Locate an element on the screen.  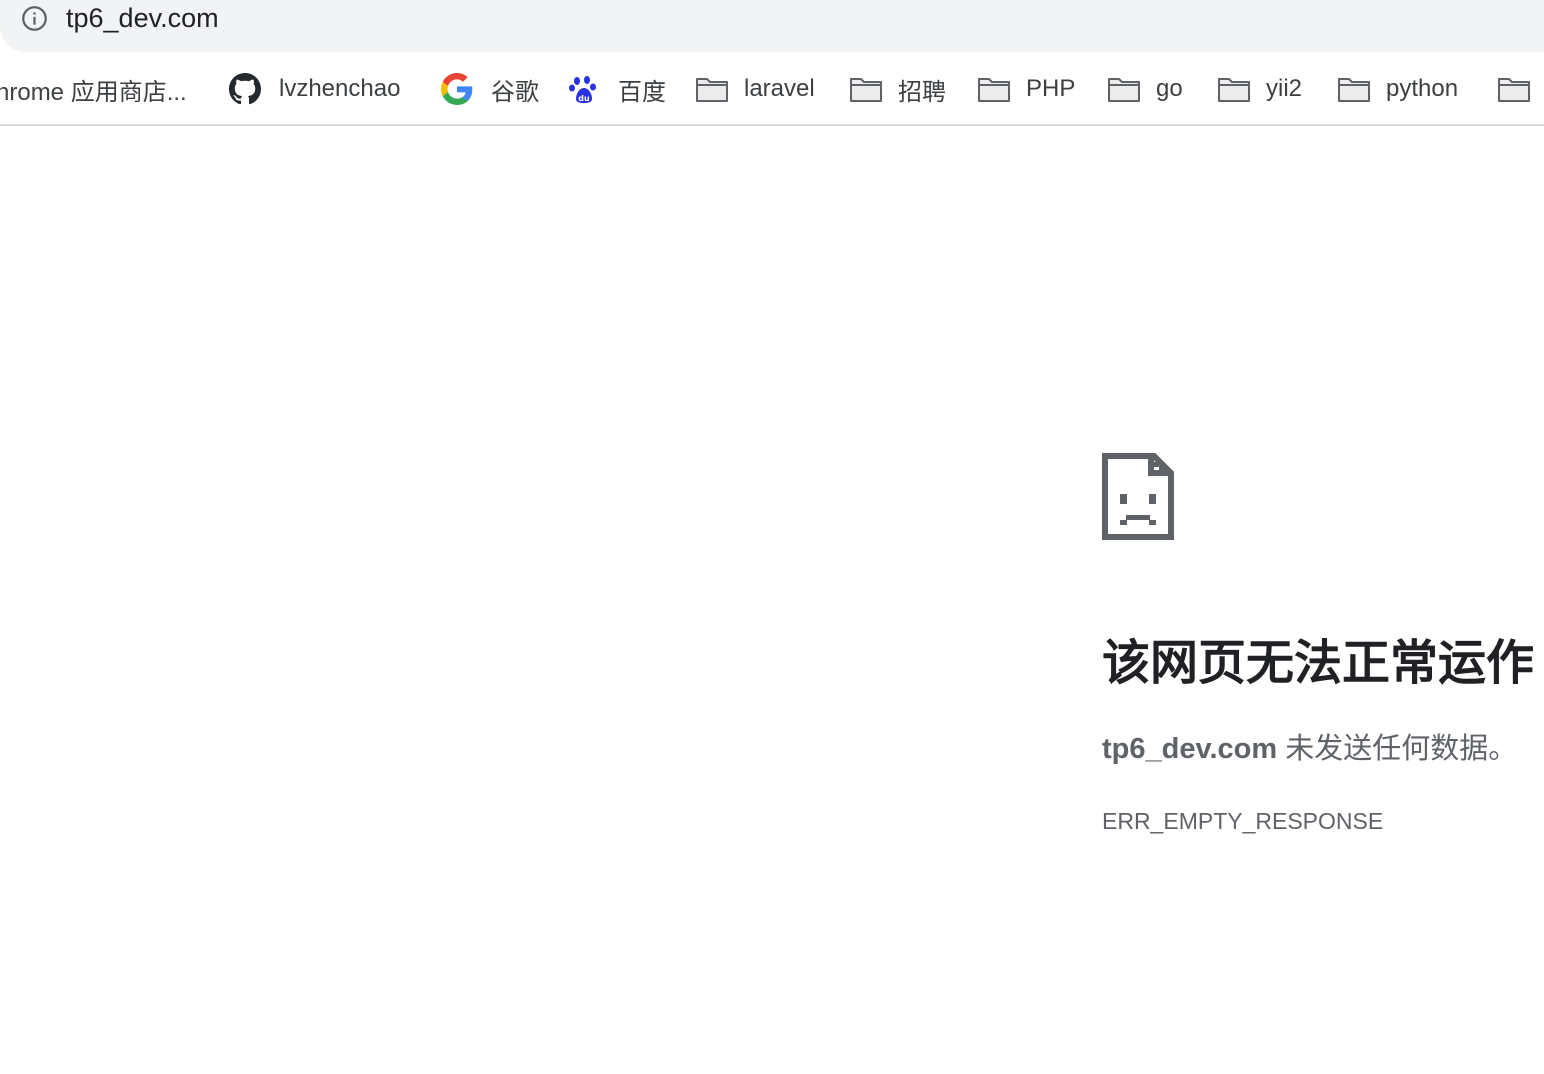
bookmark-folder-php: PHP is located at coordinates (1026, 88).